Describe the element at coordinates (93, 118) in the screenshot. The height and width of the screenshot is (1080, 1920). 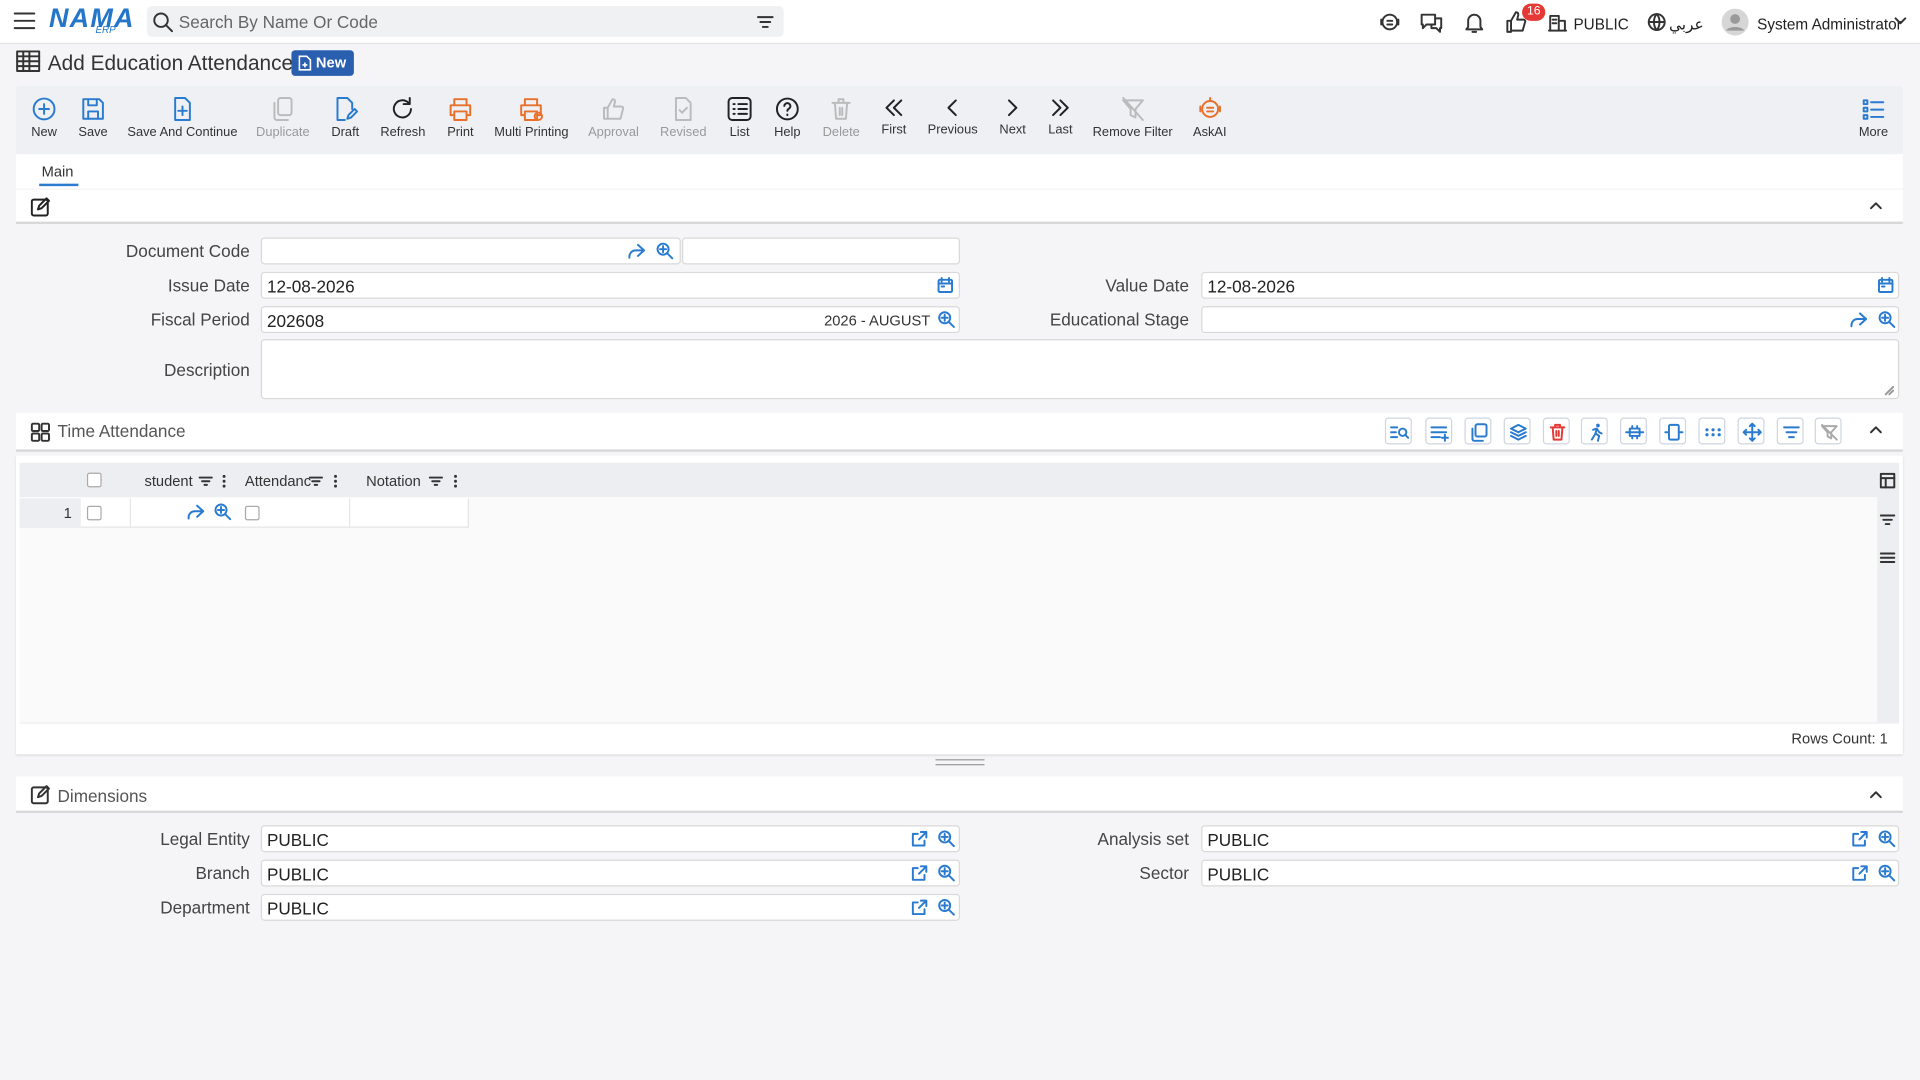
I see `save-button: Save` at that location.